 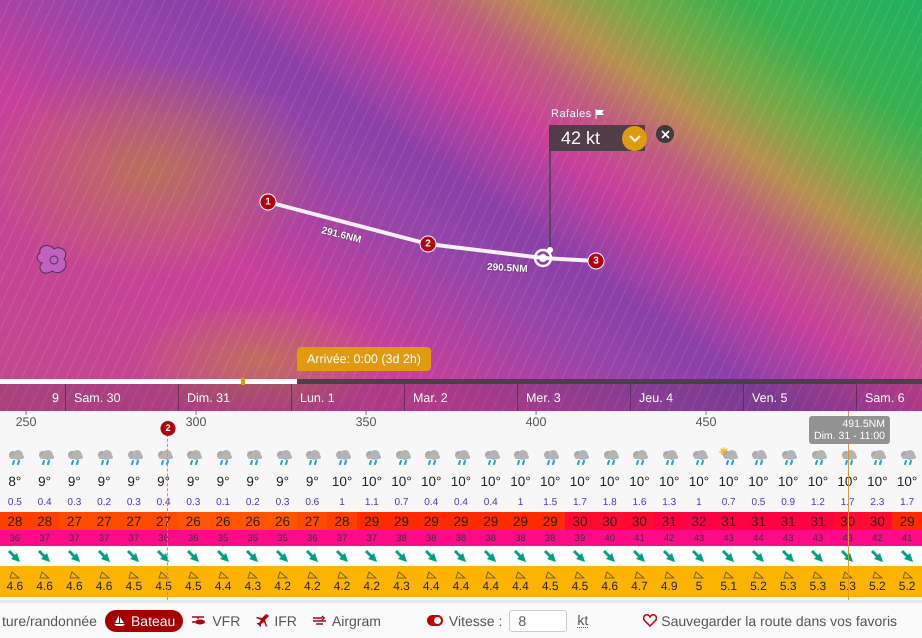 I want to click on mode-tab: VFR, so click(x=215, y=621).